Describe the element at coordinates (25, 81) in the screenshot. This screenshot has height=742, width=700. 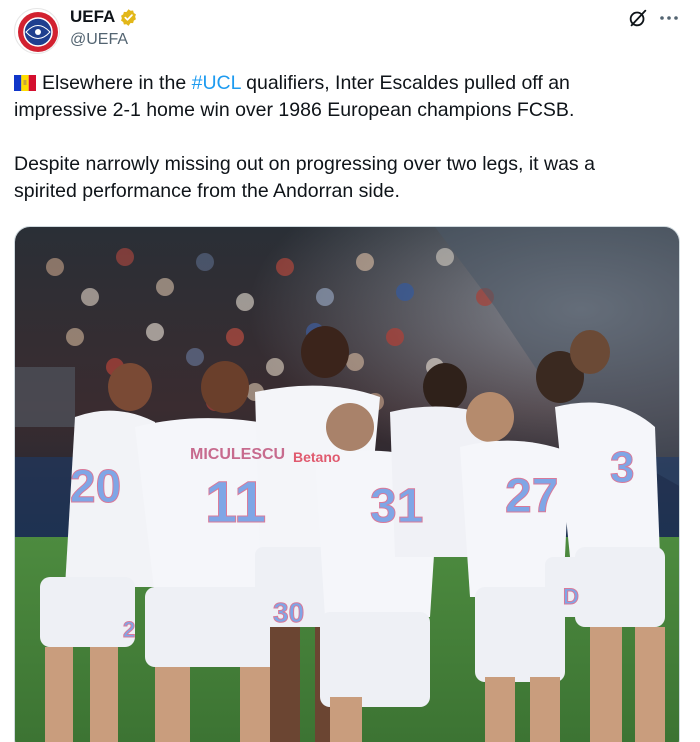
I see `andorra-flag-icon` at that location.